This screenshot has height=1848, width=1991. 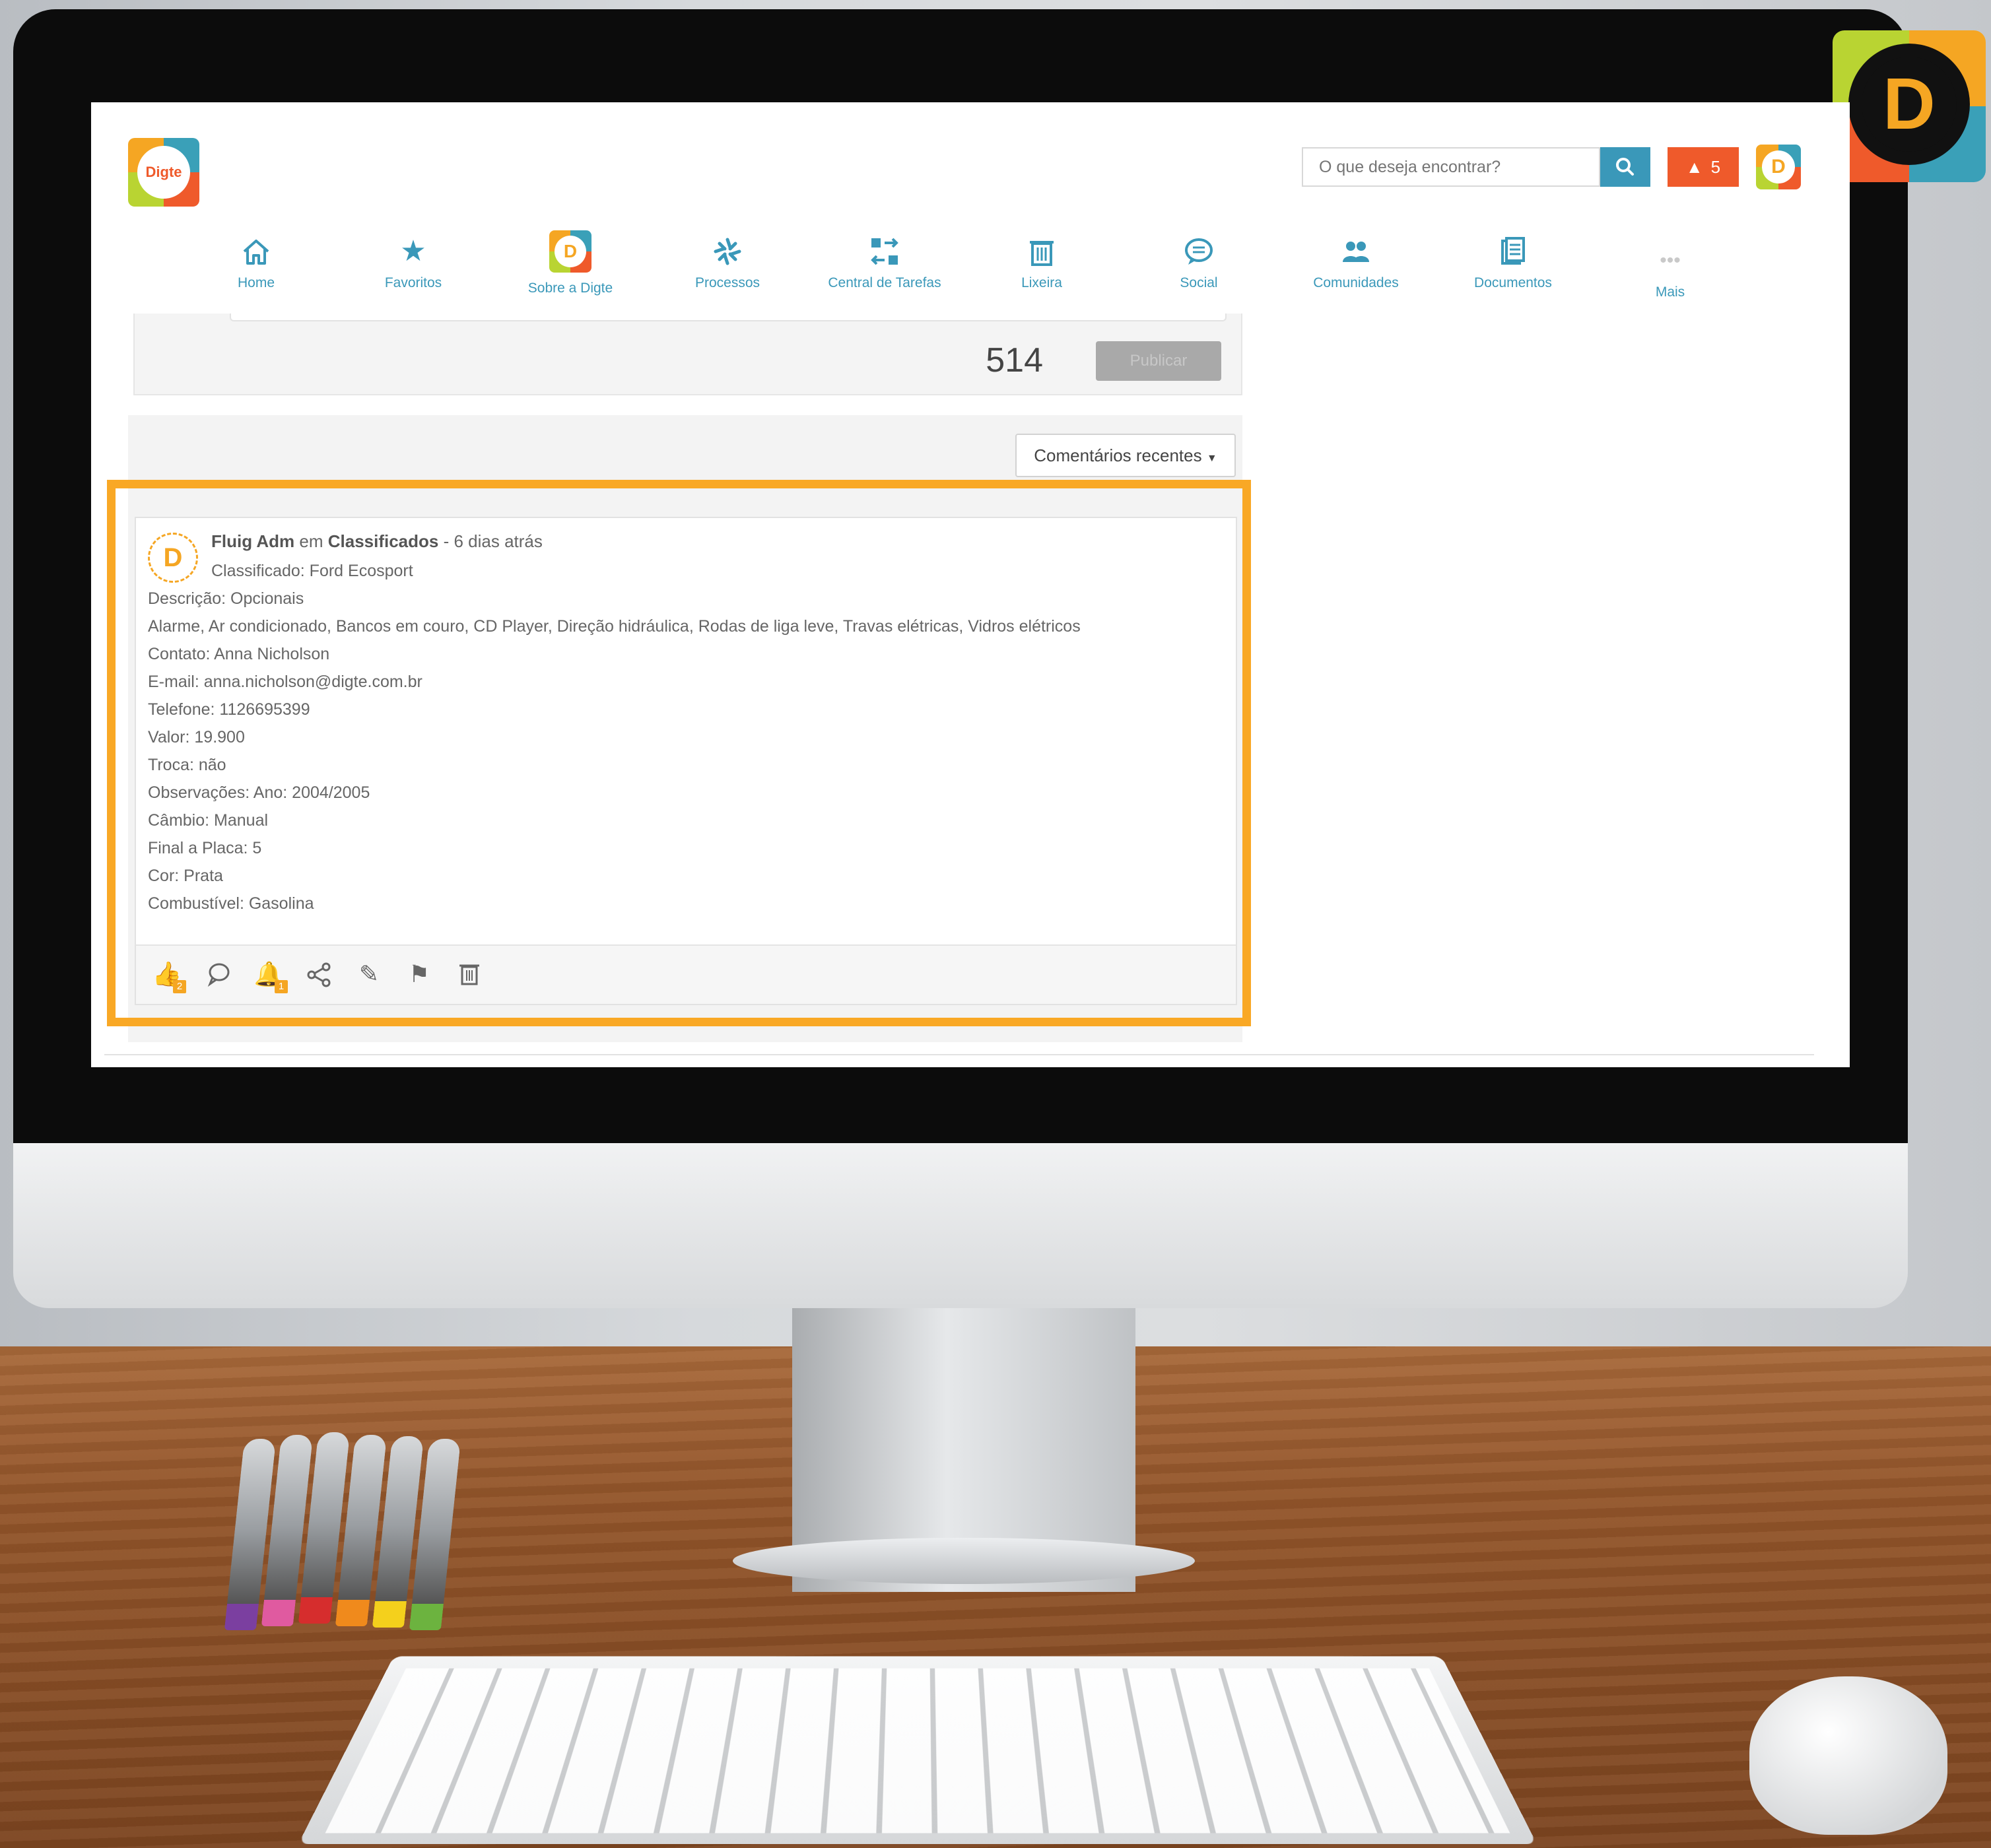 What do you see at coordinates (413, 251) in the screenshot?
I see `star-icon: ★` at bounding box center [413, 251].